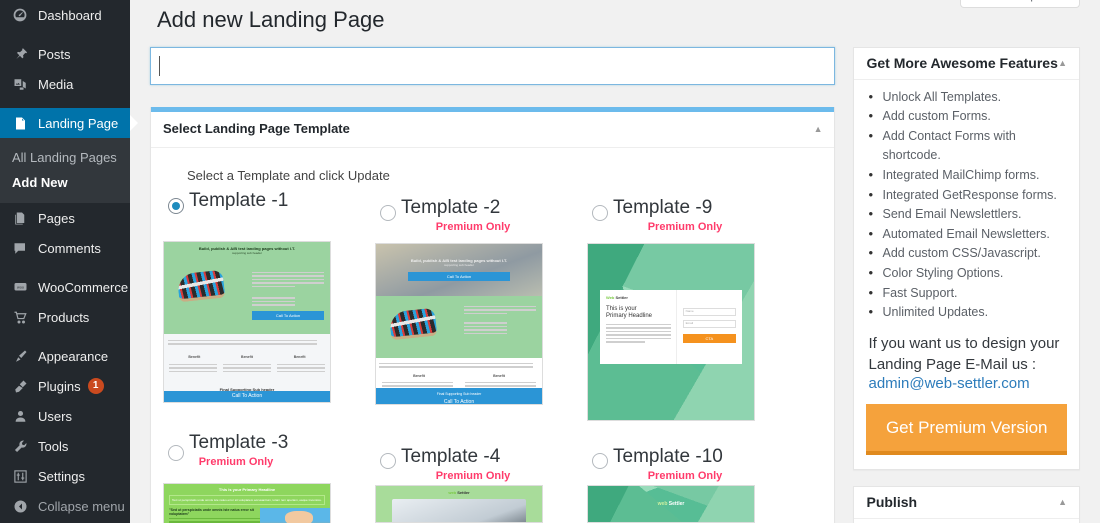 The image size is (1100, 523). What do you see at coordinates (65, 248) in the screenshot?
I see `sidebar-item-comments: Comments` at bounding box center [65, 248].